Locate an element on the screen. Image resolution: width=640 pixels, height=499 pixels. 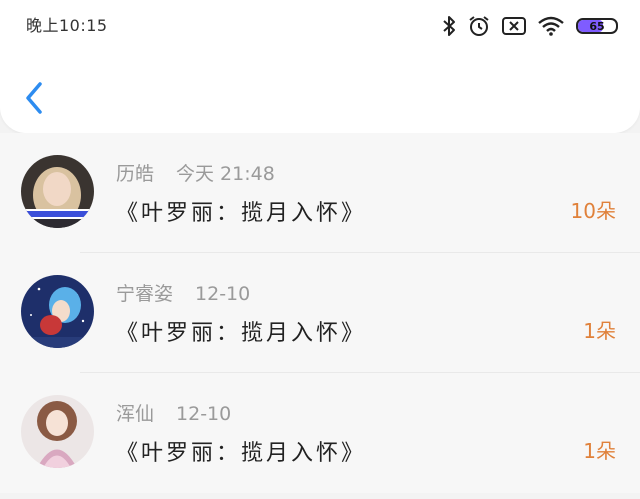
sender-line: 宁睿姿 12-10 is located at coordinates (183, 292).